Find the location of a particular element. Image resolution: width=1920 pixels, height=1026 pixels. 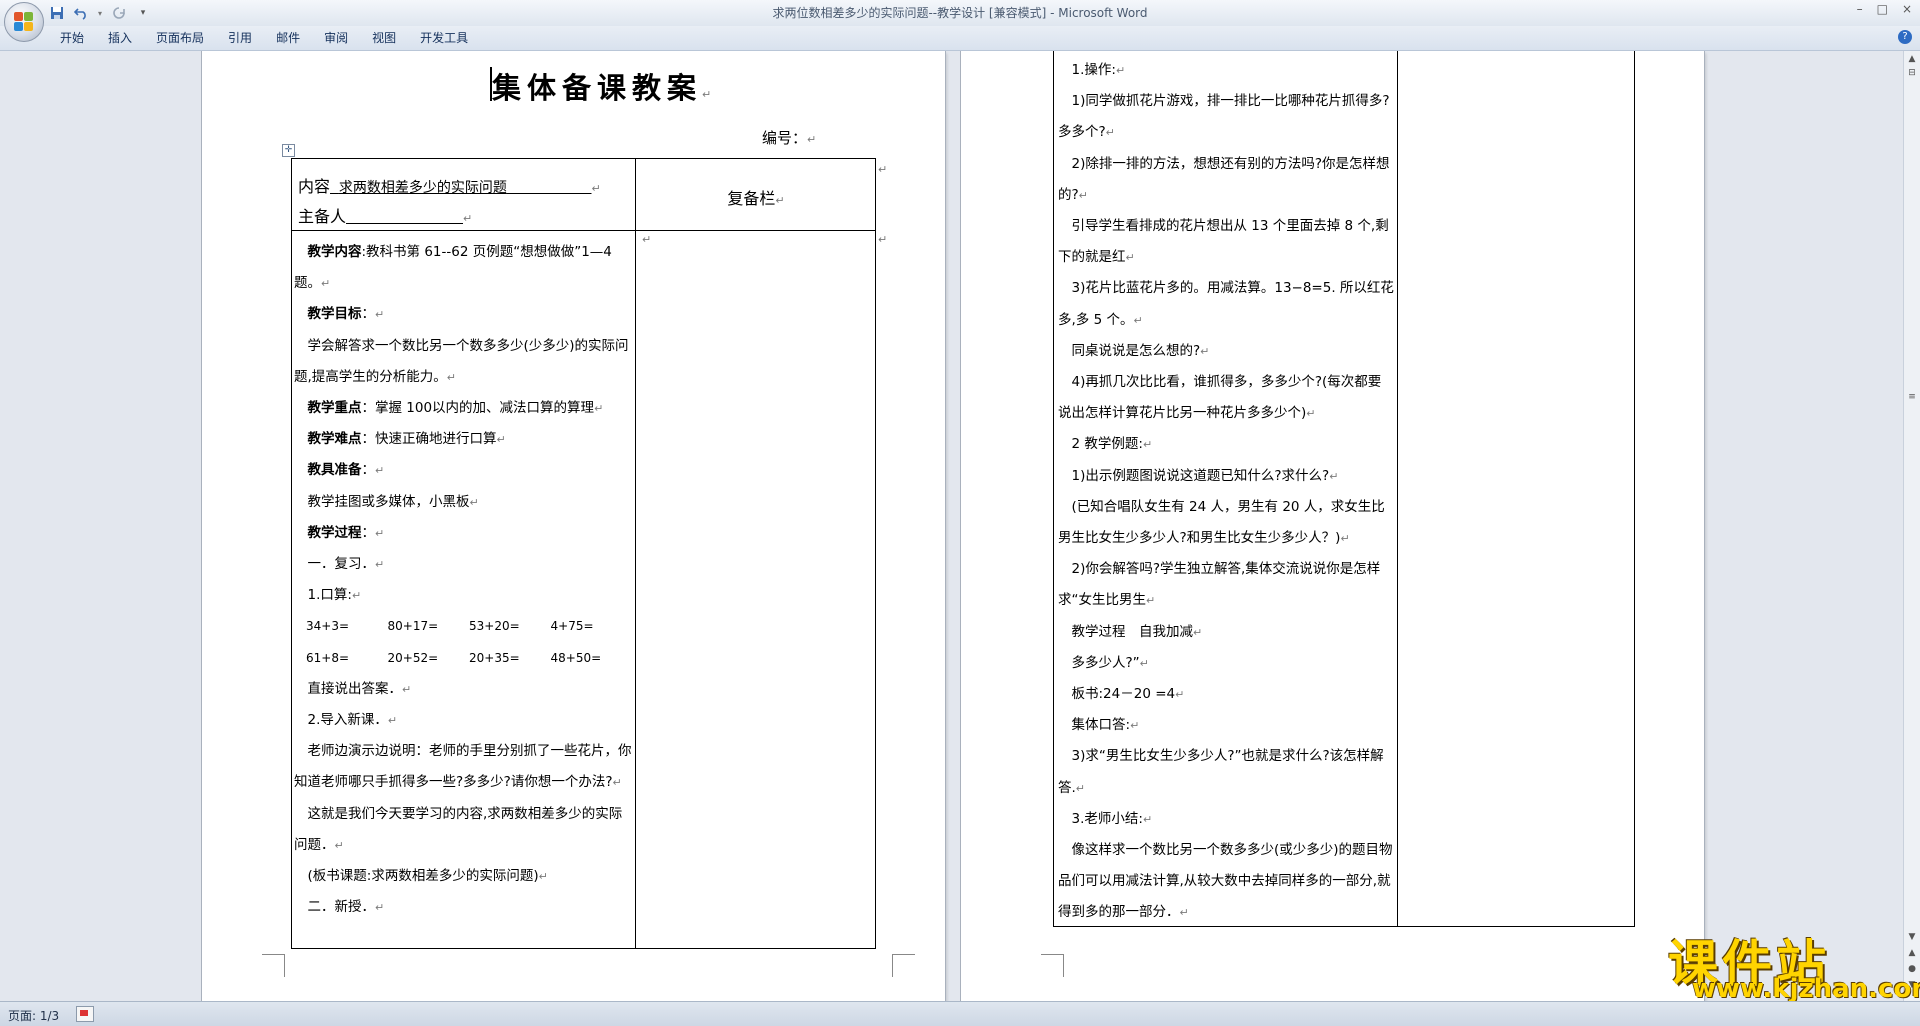

macro-recording-icon is located at coordinates (85, 1014).